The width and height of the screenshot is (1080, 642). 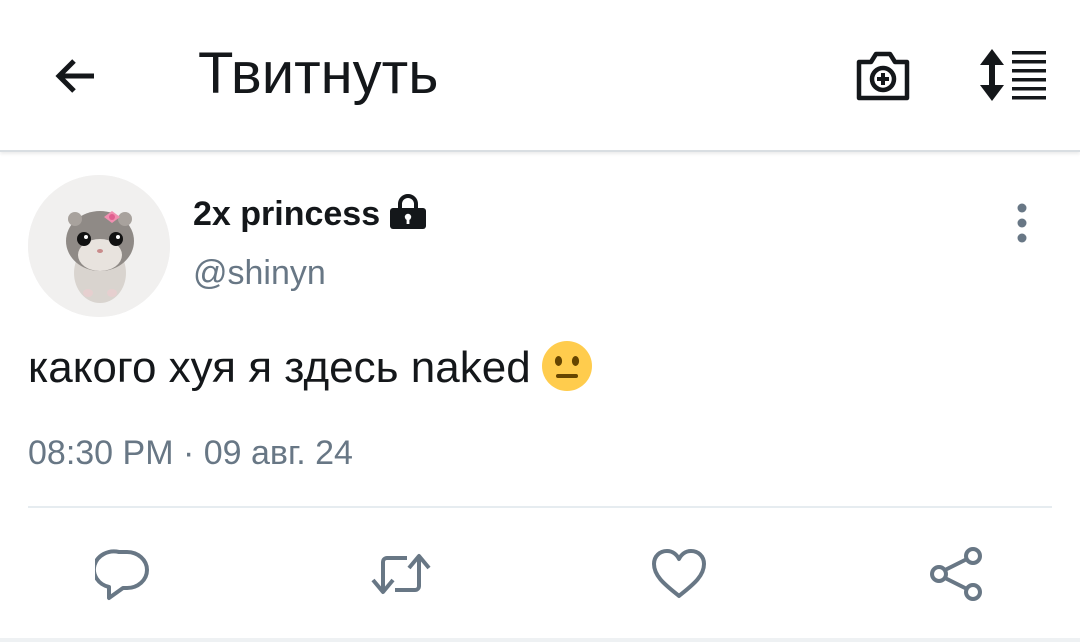 What do you see at coordinates (259, 273) in the screenshot?
I see `author-handle: @shinyn` at bounding box center [259, 273].